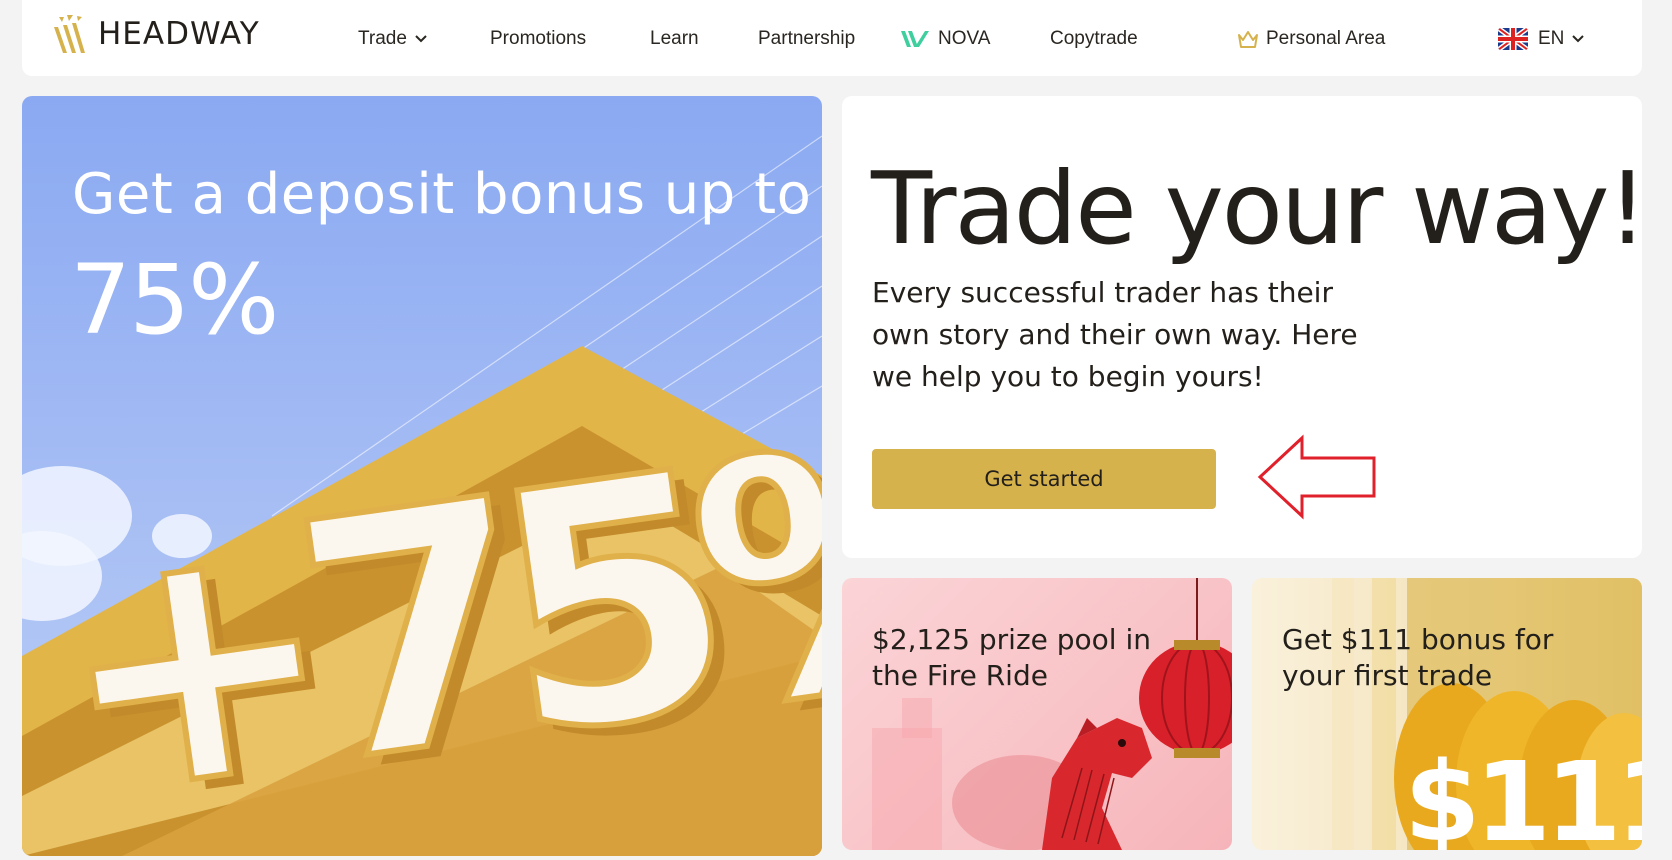 The width and height of the screenshot is (1672, 860). I want to click on hero-title: Trade your way!, so click(1259, 208).